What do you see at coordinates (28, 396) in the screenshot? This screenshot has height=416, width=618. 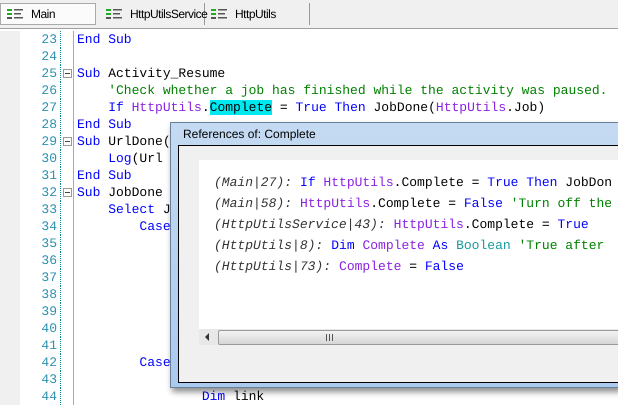 I see `line-number: 44` at bounding box center [28, 396].